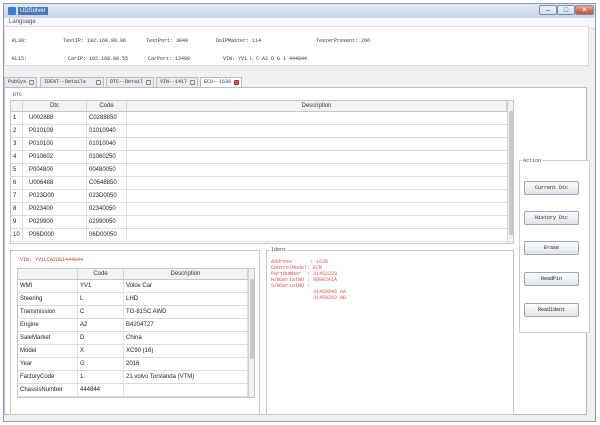  I want to click on code-cell: C0648850, so click(107, 183).